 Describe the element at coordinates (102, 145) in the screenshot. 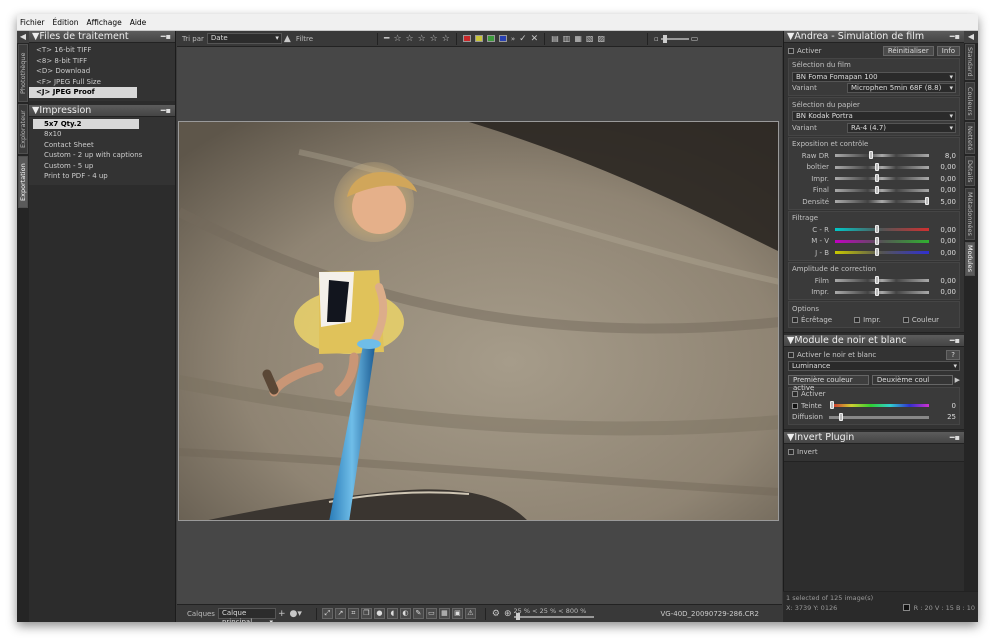

I see `list-item: Contact Sheet` at that location.